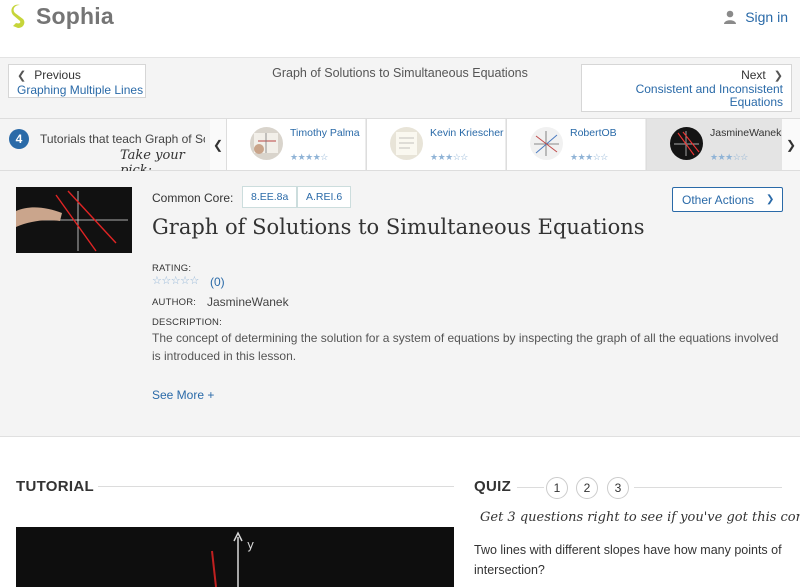 The image size is (800, 587). I want to click on tutorial-video-thumbnail, so click(74, 220).